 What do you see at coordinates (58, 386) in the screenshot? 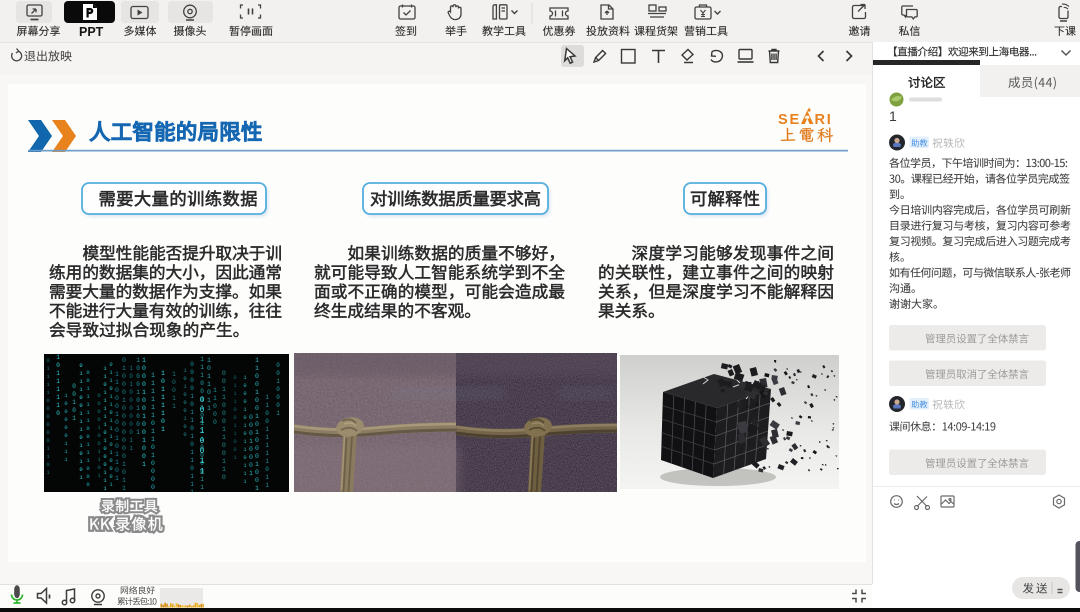
I see `svg-text: 10111110` at bounding box center [58, 386].